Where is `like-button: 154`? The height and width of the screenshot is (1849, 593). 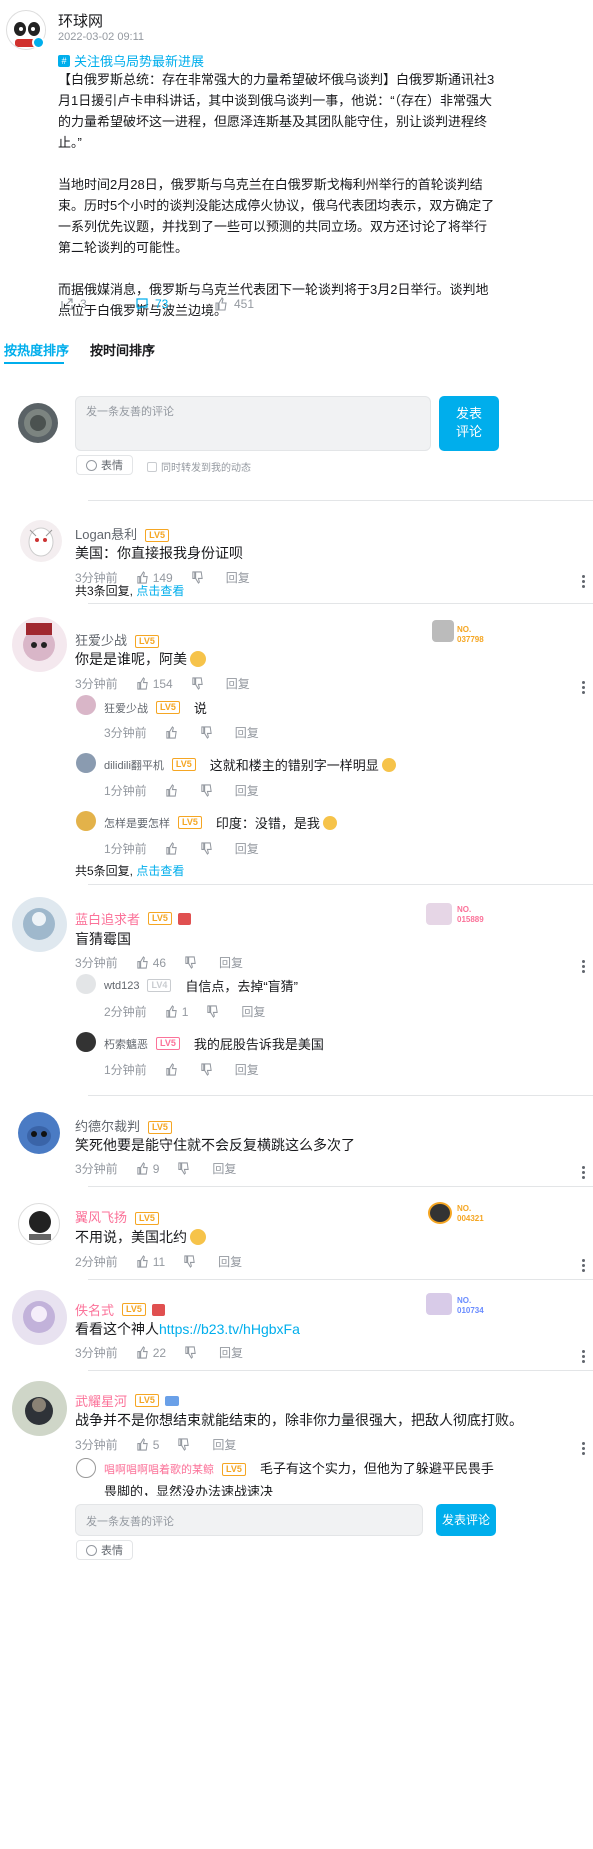
like-button: 154 is located at coordinates (154, 684).